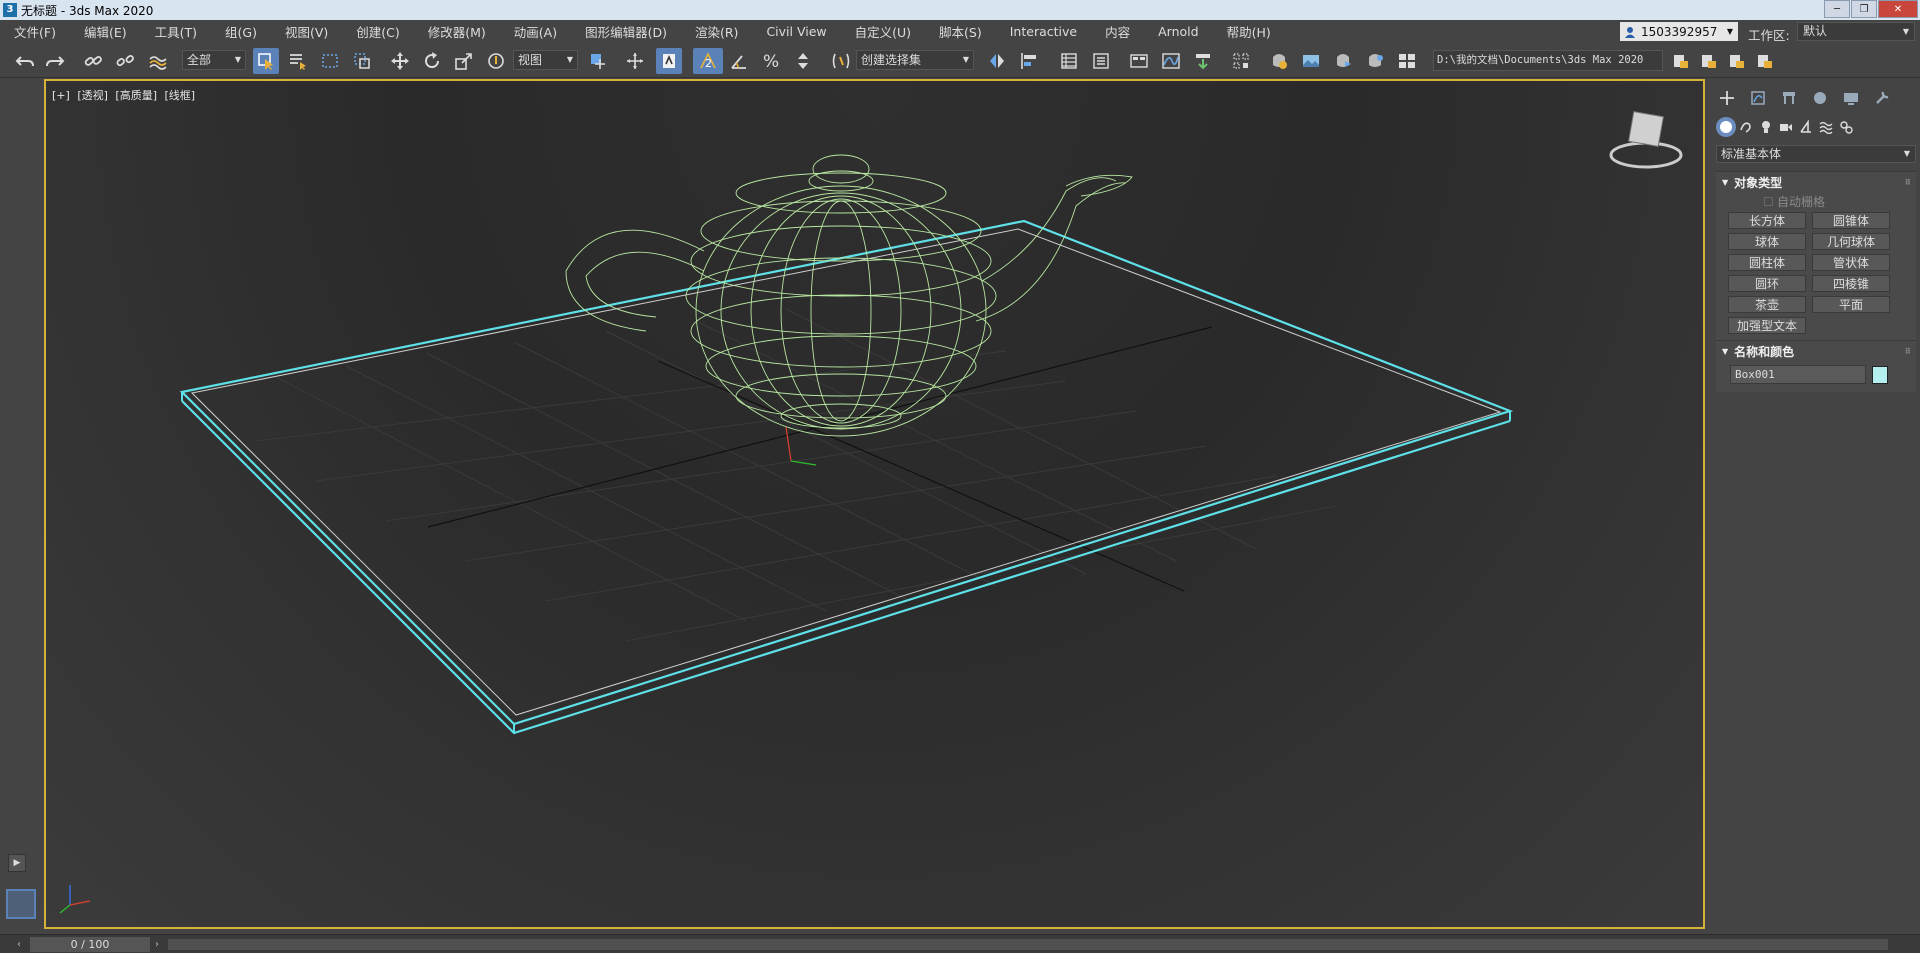 Image resolution: width=1920 pixels, height=953 pixels. I want to click on select-by-name-icon, so click(298, 61).